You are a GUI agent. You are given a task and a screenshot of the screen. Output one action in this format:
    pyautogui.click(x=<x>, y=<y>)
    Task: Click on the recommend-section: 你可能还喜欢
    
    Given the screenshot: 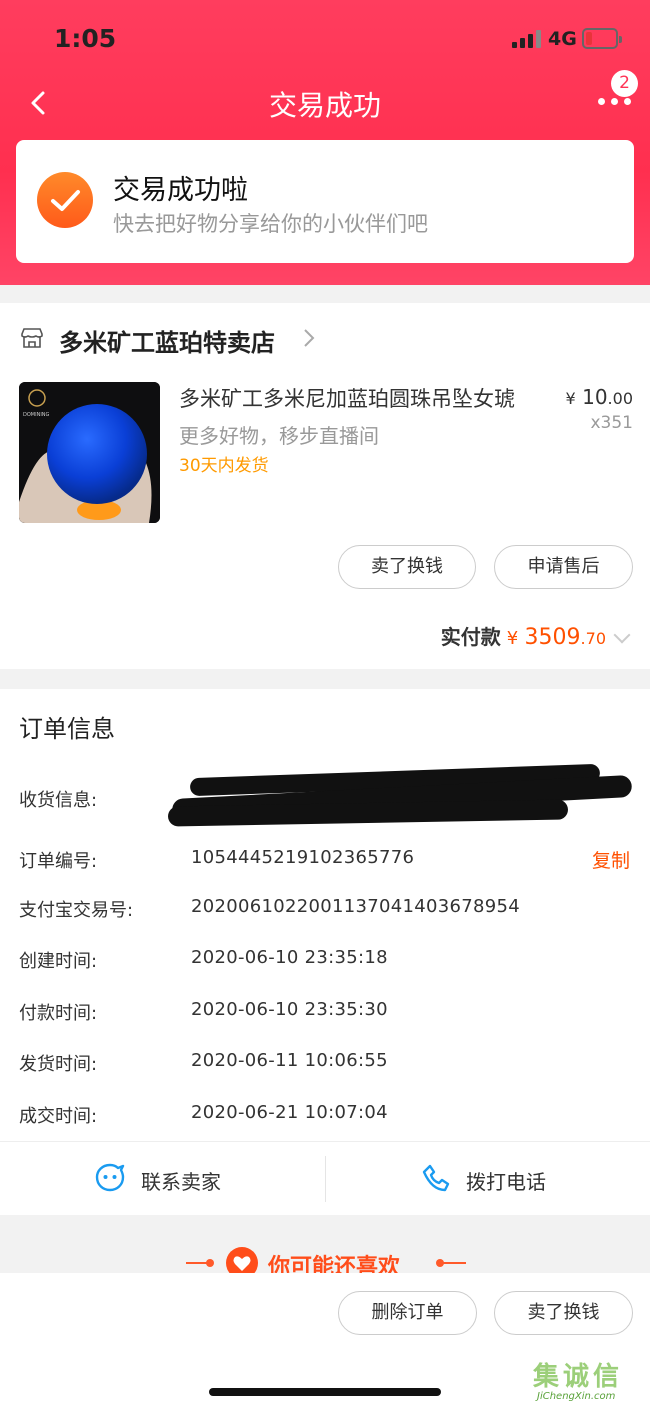 What is the action you would take?
    pyautogui.click(x=325, y=1247)
    